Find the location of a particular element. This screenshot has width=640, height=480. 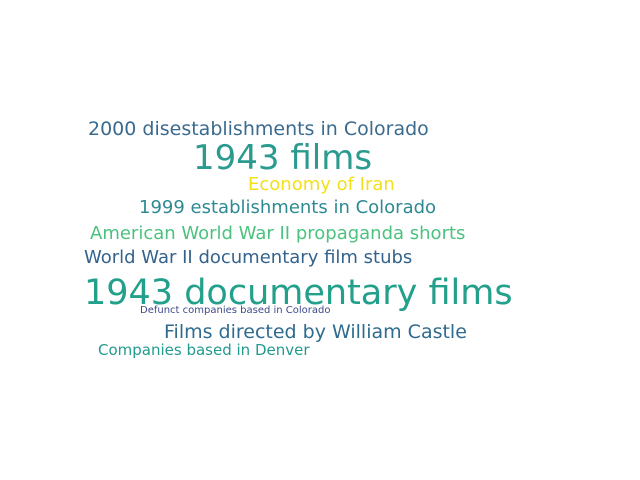

word-companies-based-in-denver: Companies based in Denver is located at coordinates (204, 350).